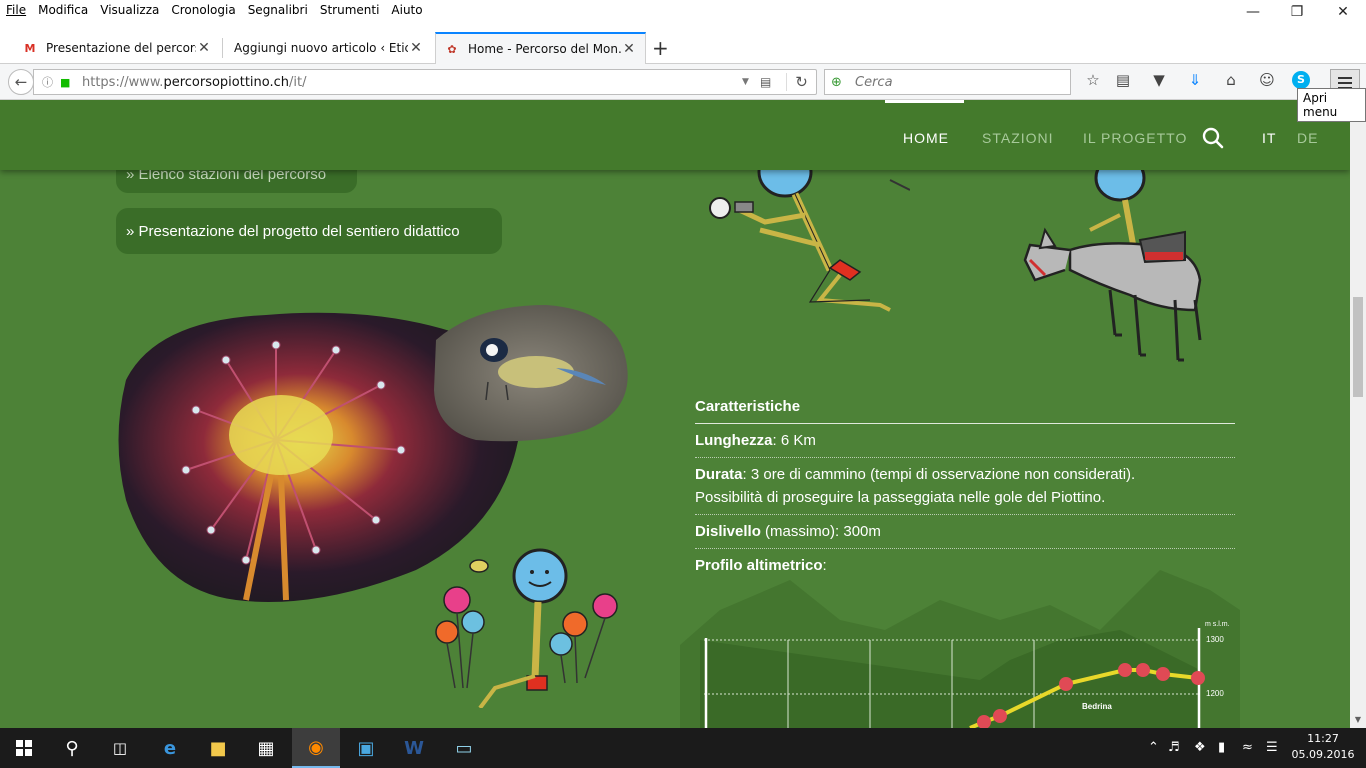 This screenshot has height=768, width=1366. What do you see at coordinates (1323, 738) in the screenshot?
I see `clock-time: 11:27` at bounding box center [1323, 738].